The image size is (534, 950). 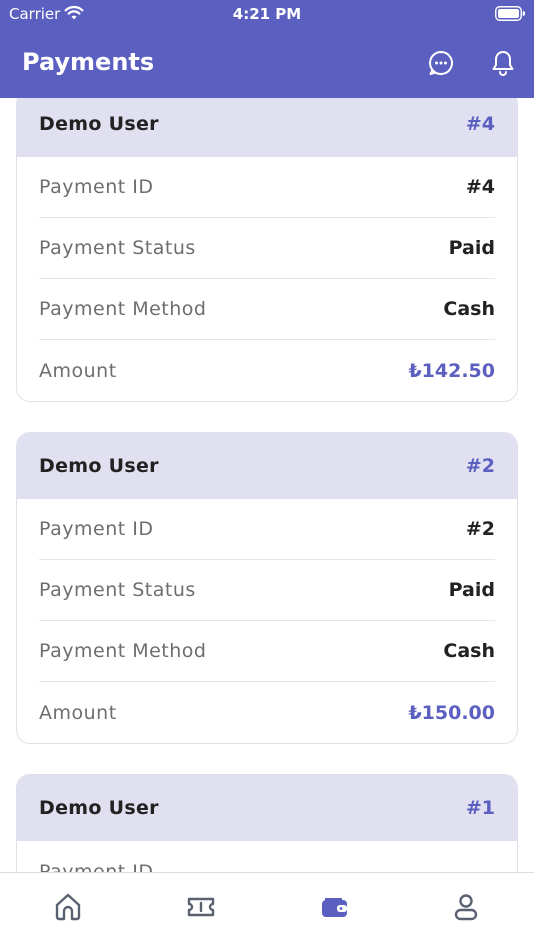 I want to click on payment-id-row: Payment ID #2, so click(x=267, y=529).